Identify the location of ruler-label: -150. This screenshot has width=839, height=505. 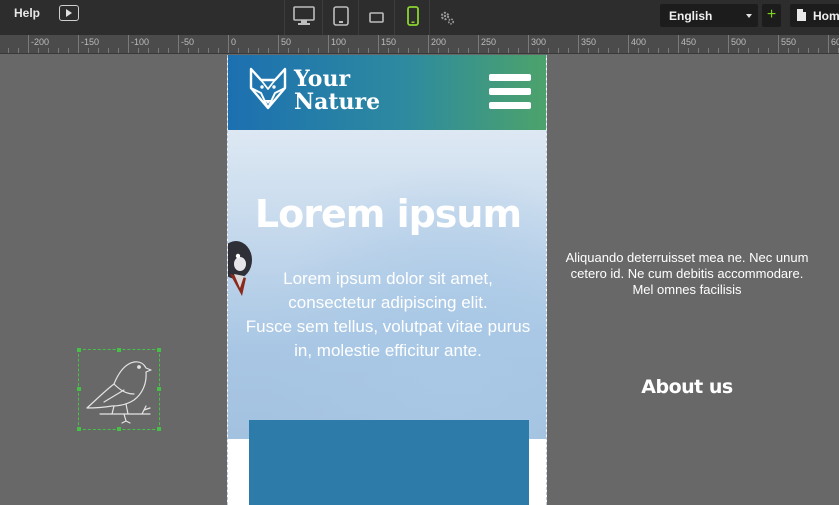
(90, 42).